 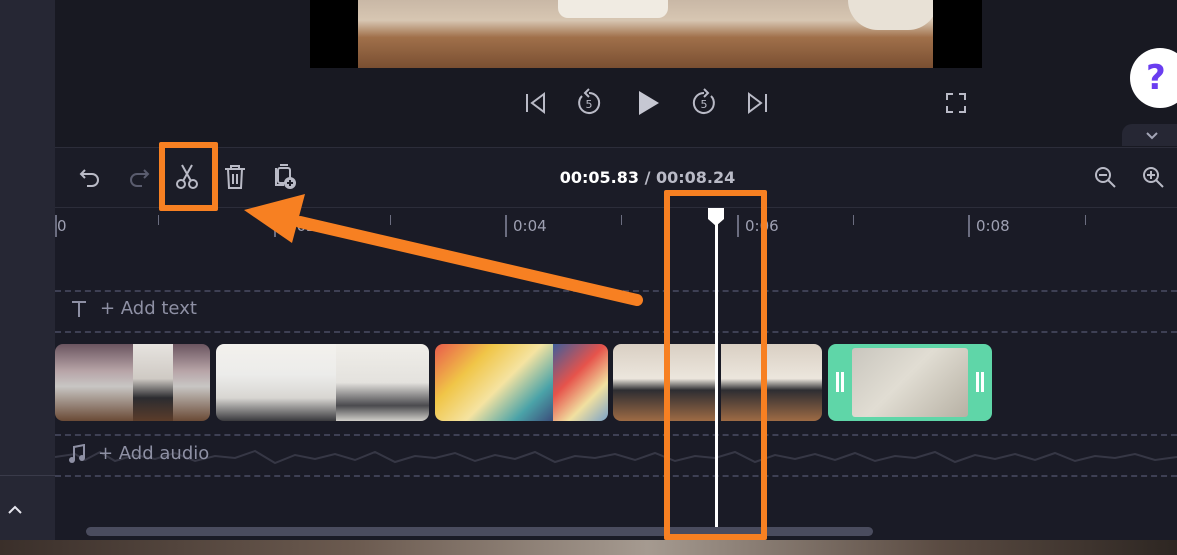 I want to click on chevron-down-icon, so click(x=1152, y=135).